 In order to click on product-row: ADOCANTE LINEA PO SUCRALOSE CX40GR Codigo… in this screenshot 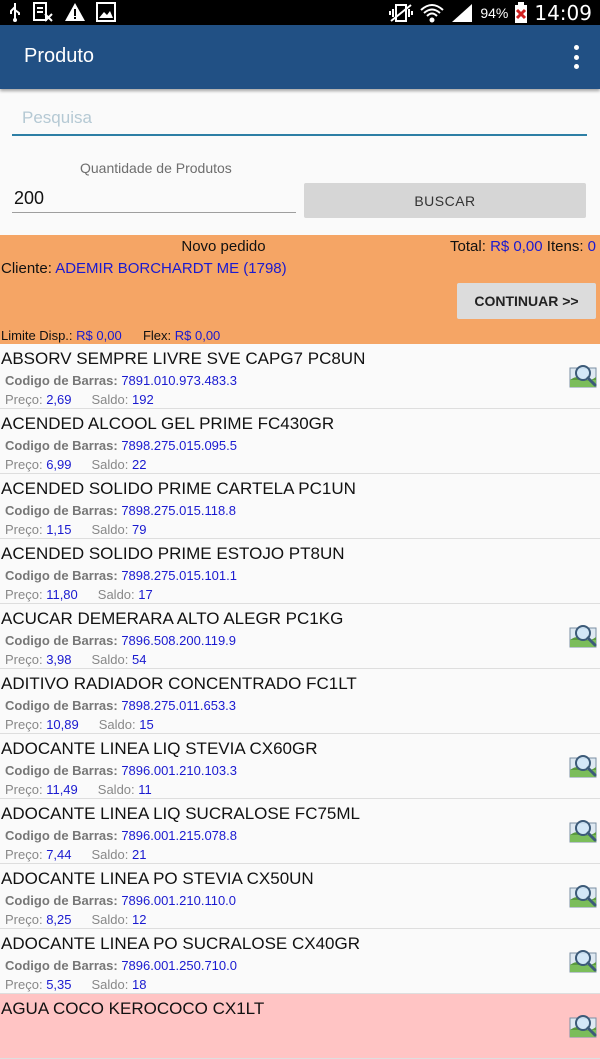, I will do `click(300, 961)`.